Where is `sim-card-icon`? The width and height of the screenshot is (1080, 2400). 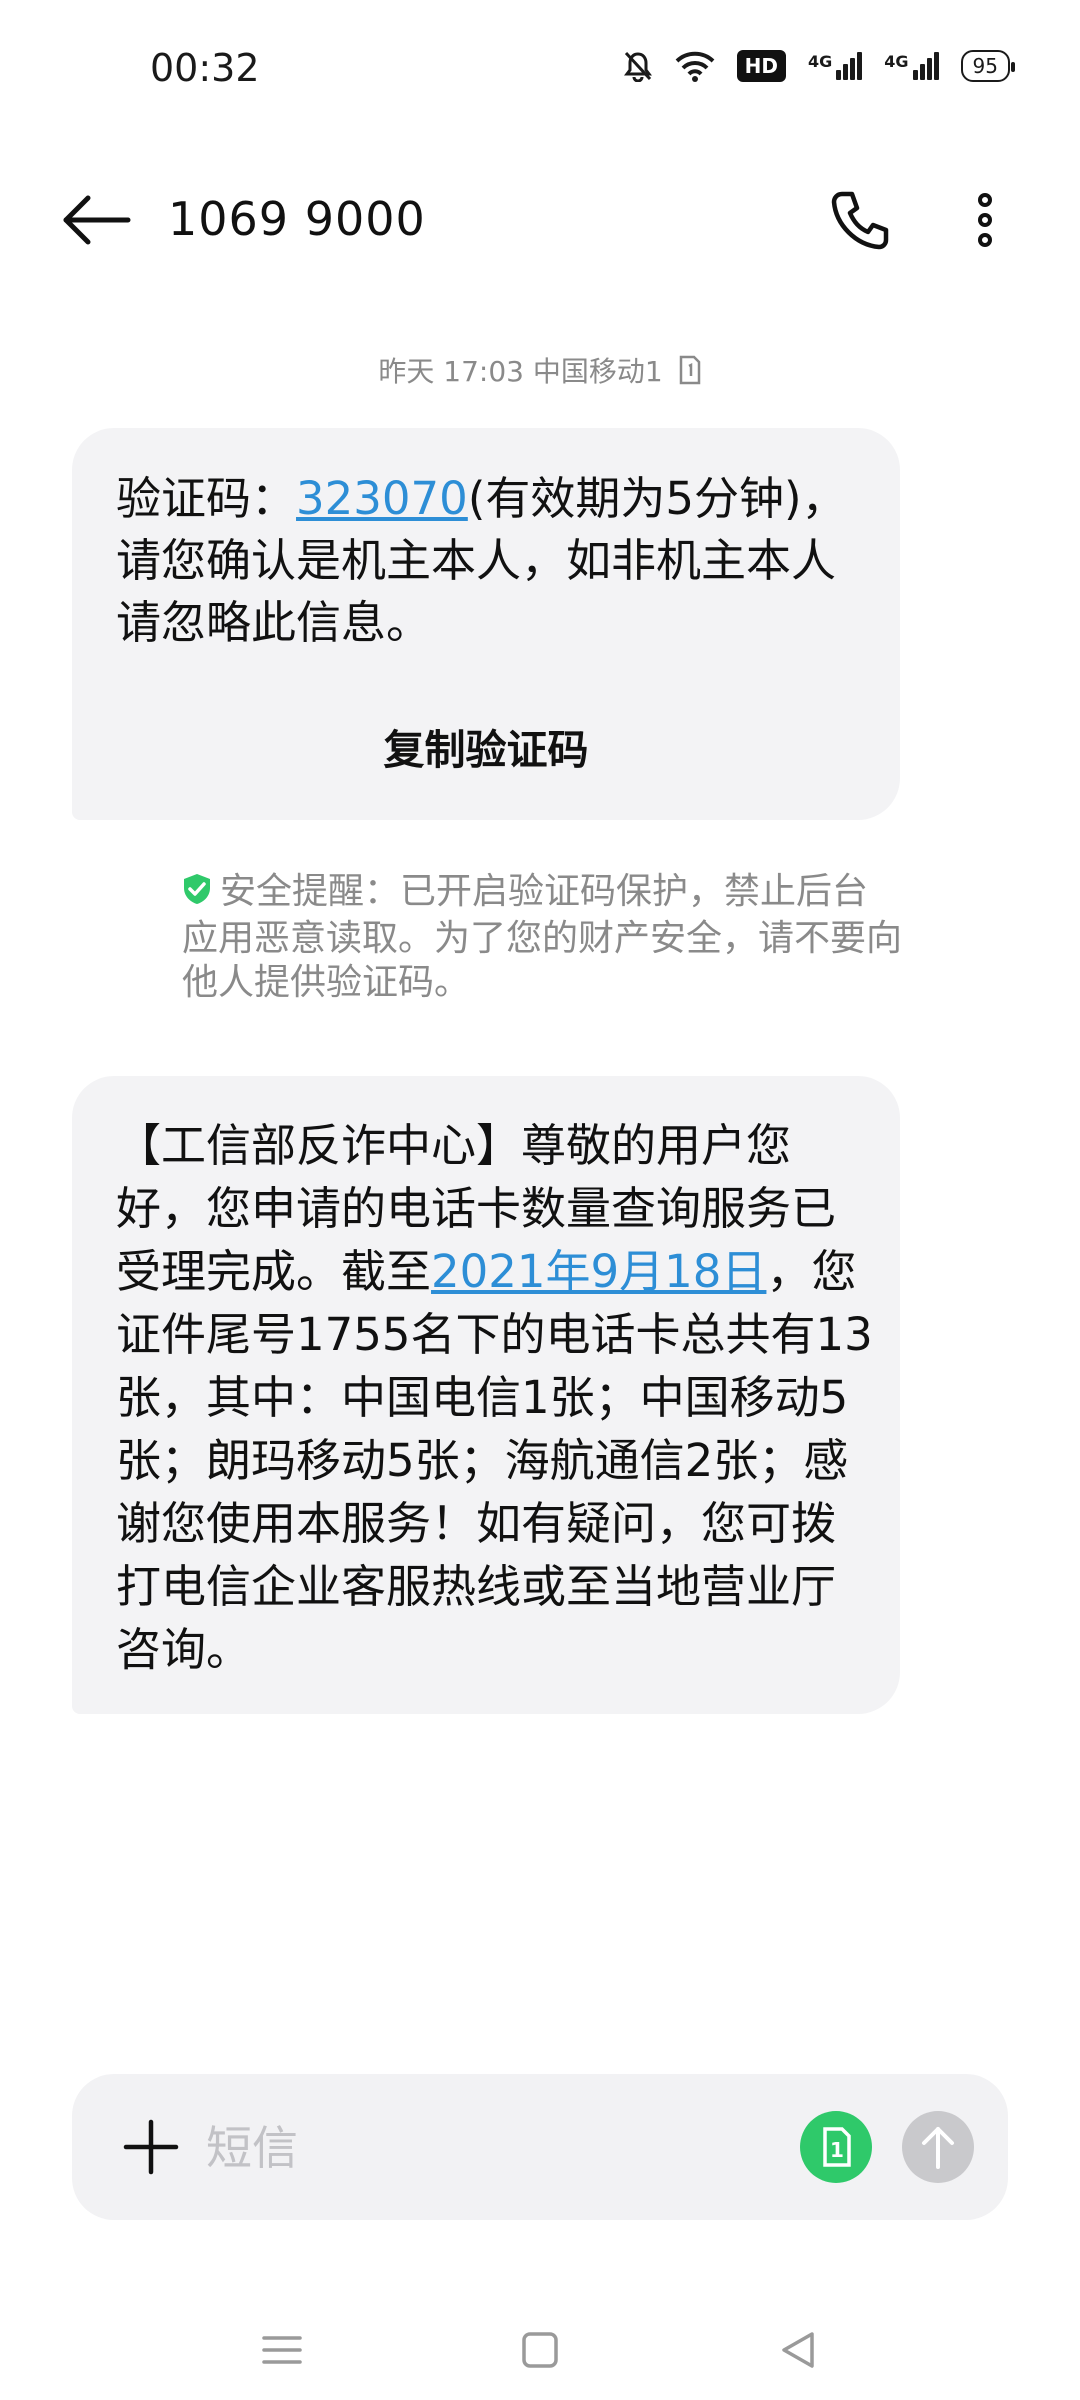 sim-card-icon is located at coordinates (690, 373).